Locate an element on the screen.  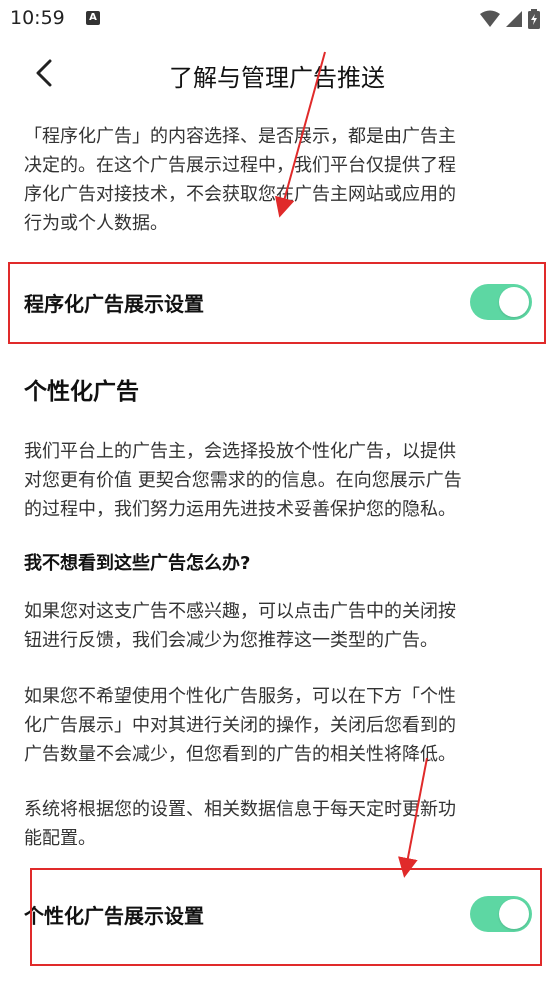
personalized-ad-toggle is located at coordinates (501, 914).